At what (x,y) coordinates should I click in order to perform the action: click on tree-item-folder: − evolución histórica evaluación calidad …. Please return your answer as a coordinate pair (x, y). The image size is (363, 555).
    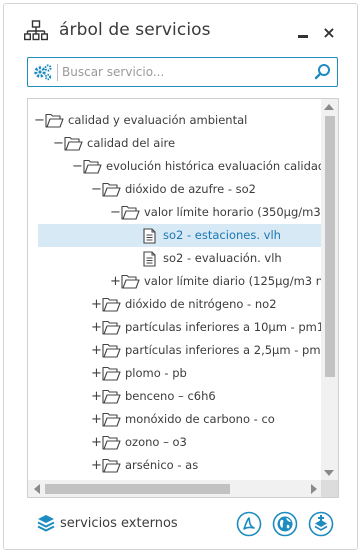
    Looking at the image, I should click on (175, 166).